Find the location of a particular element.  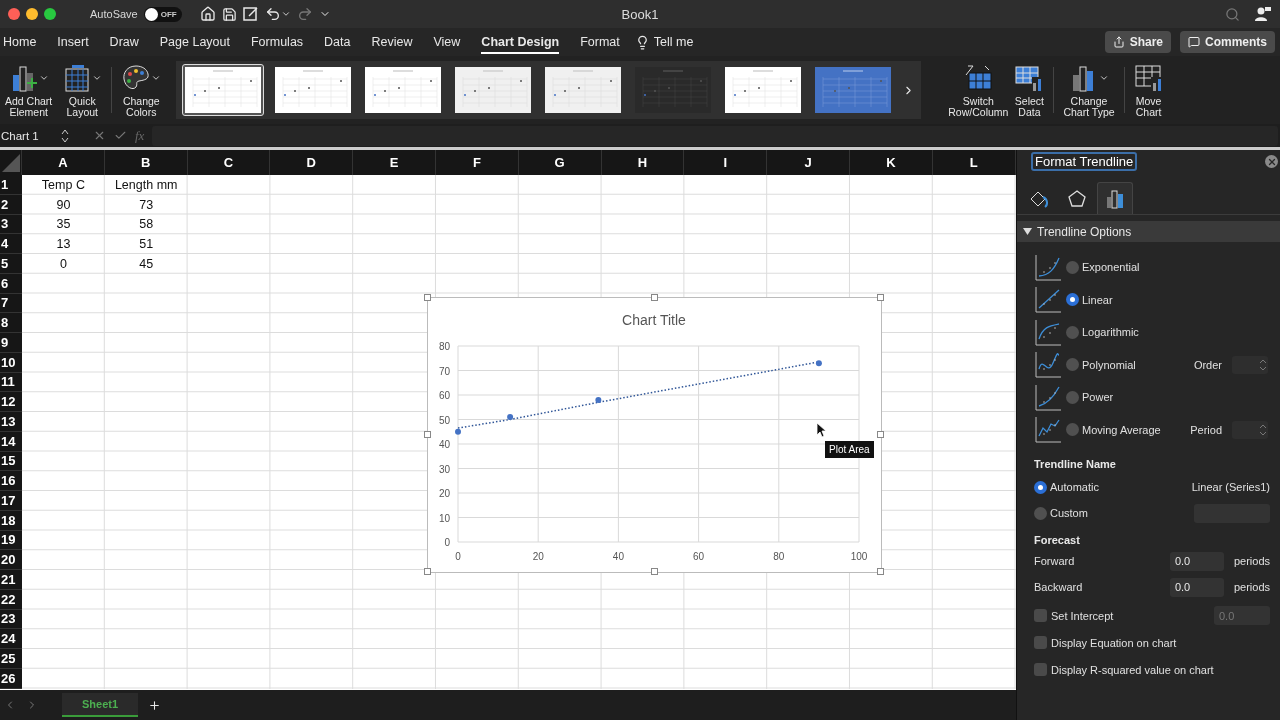

row-header: 4 is located at coordinates (11, 244).